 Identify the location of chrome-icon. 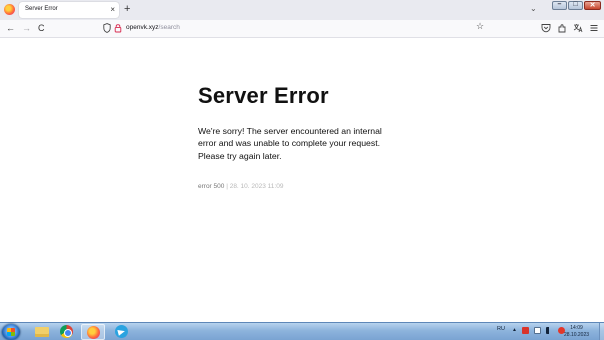
(66, 331).